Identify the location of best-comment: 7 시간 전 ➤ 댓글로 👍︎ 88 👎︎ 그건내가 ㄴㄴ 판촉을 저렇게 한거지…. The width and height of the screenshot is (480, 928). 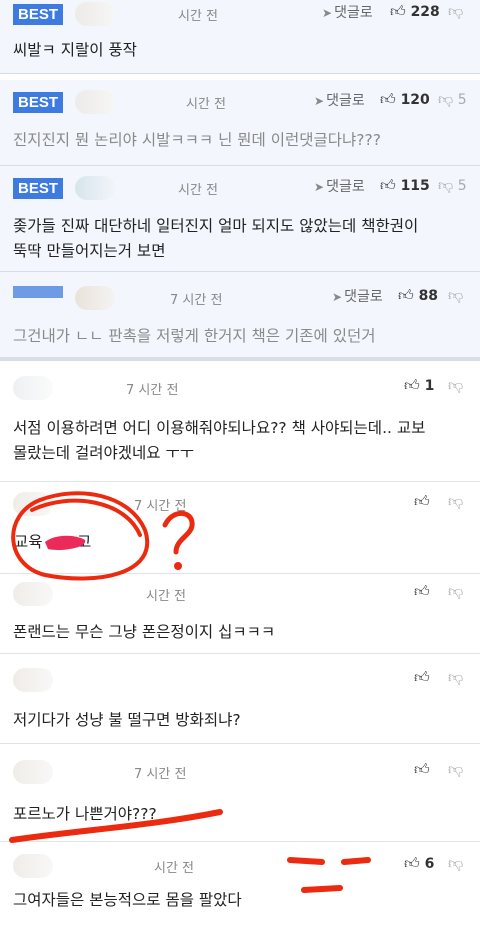
(240, 315).